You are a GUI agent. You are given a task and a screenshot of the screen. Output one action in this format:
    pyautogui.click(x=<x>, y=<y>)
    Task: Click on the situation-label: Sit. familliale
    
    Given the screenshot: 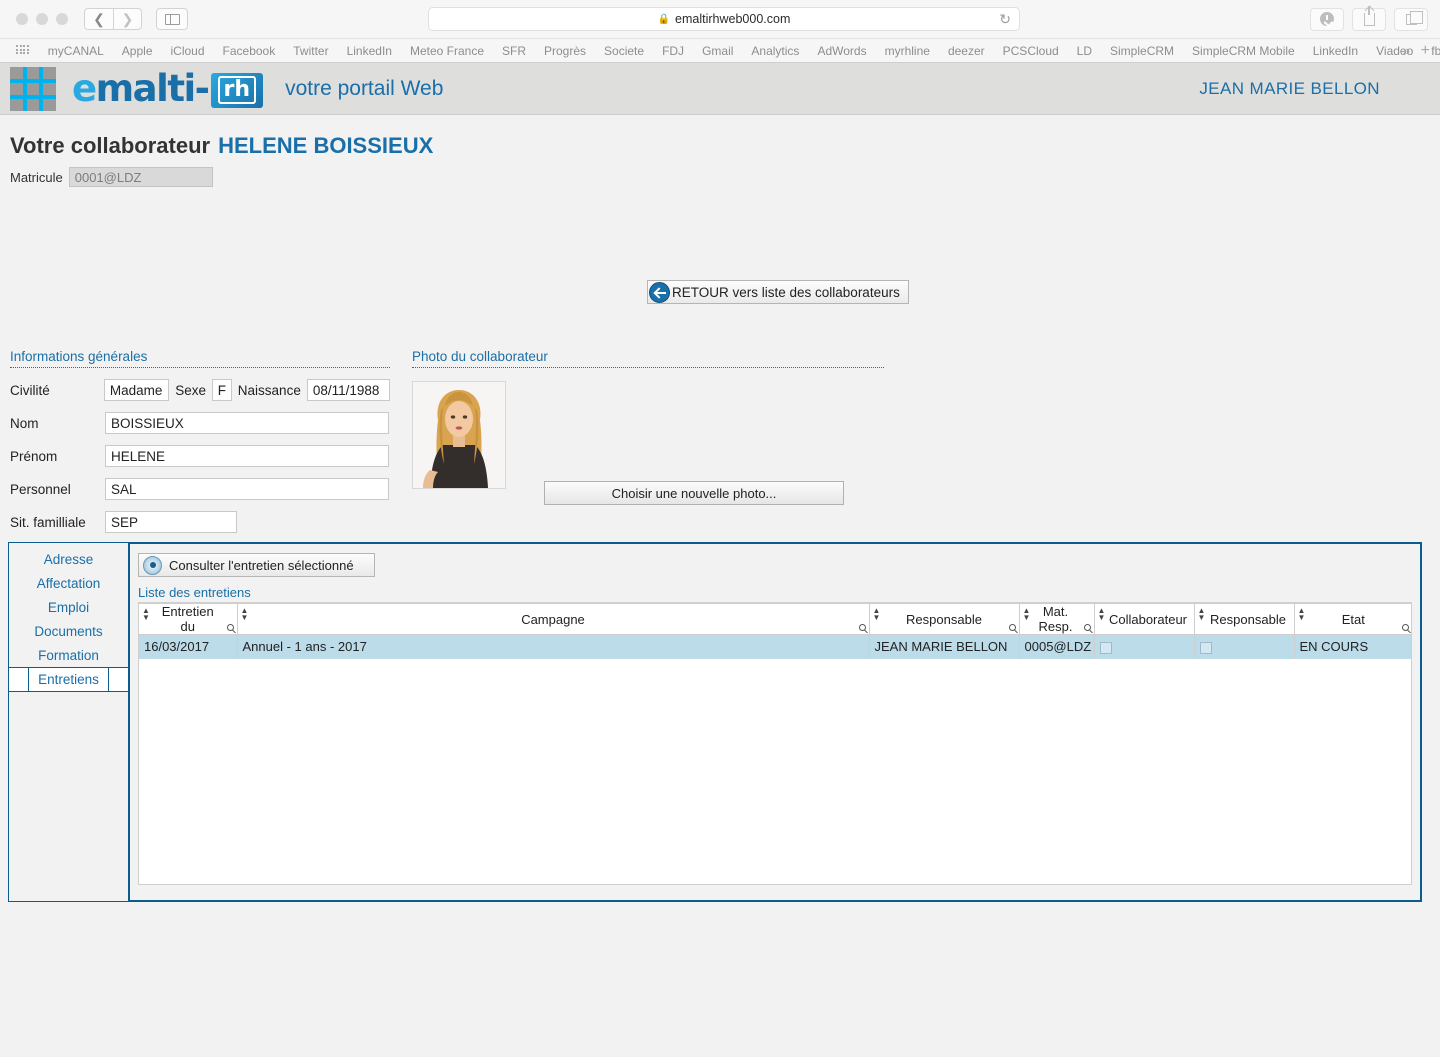 What is the action you would take?
    pyautogui.click(x=48, y=522)
    